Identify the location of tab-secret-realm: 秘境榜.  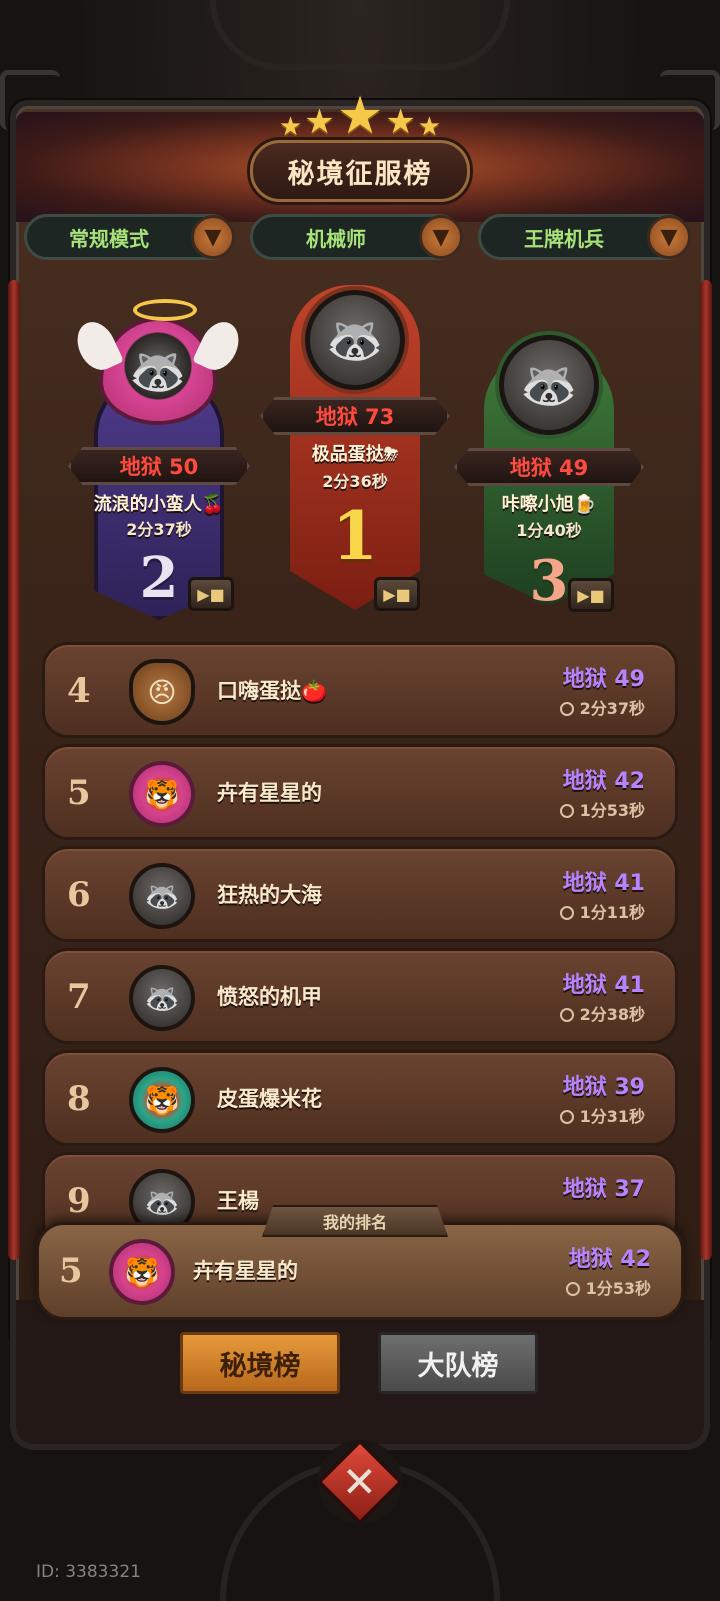
(260, 1363).